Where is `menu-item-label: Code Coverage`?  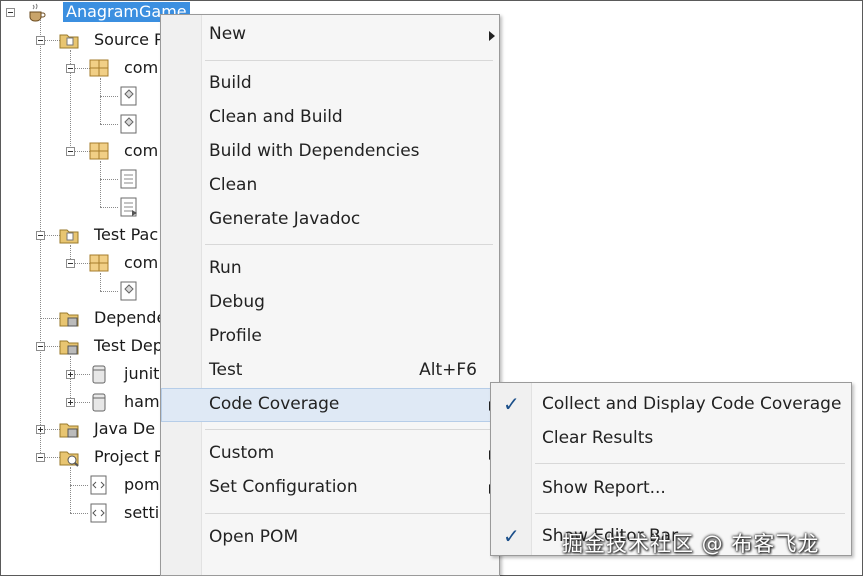 menu-item-label: Code Coverage is located at coordinates (274, 404).